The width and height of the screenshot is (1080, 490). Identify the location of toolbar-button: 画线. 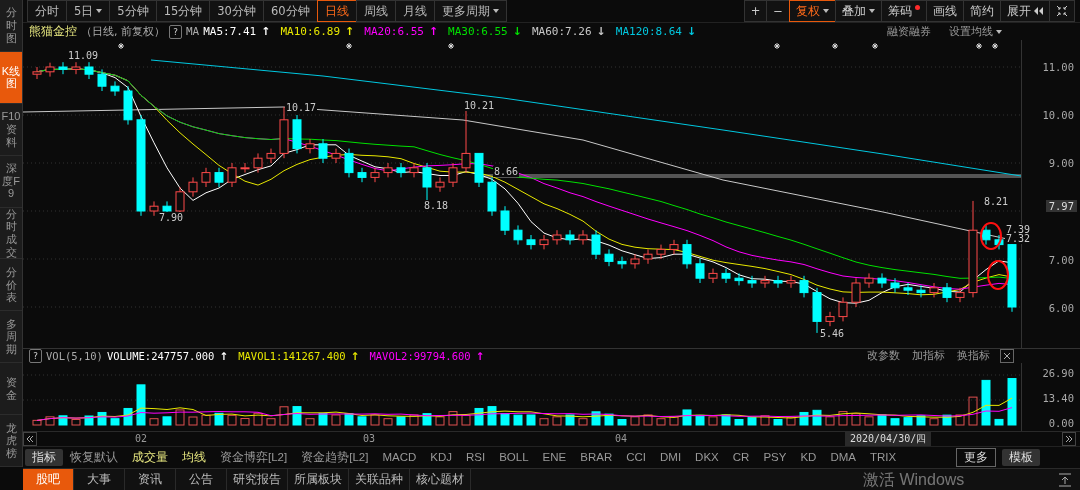
(945, 11).